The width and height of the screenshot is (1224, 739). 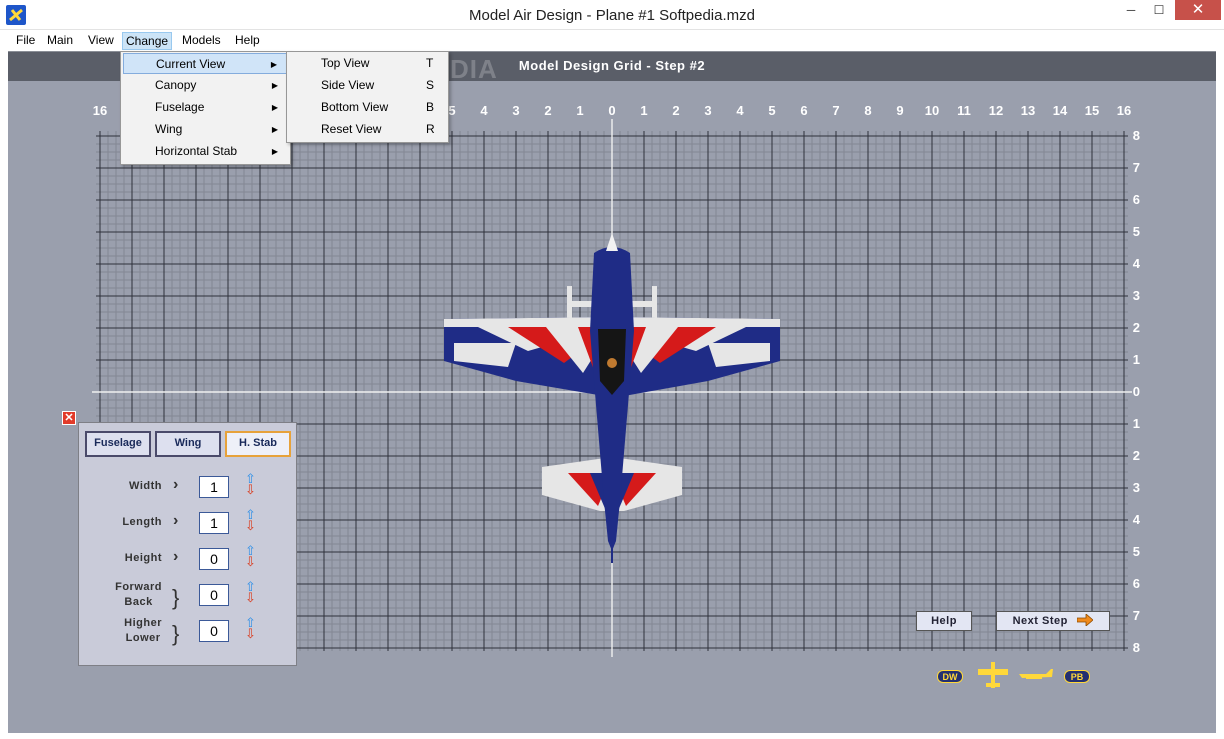 What do you see at coordinates (214, 523) in the screenshot?
I see `length-field: 1` at bounding box center [214, 523].